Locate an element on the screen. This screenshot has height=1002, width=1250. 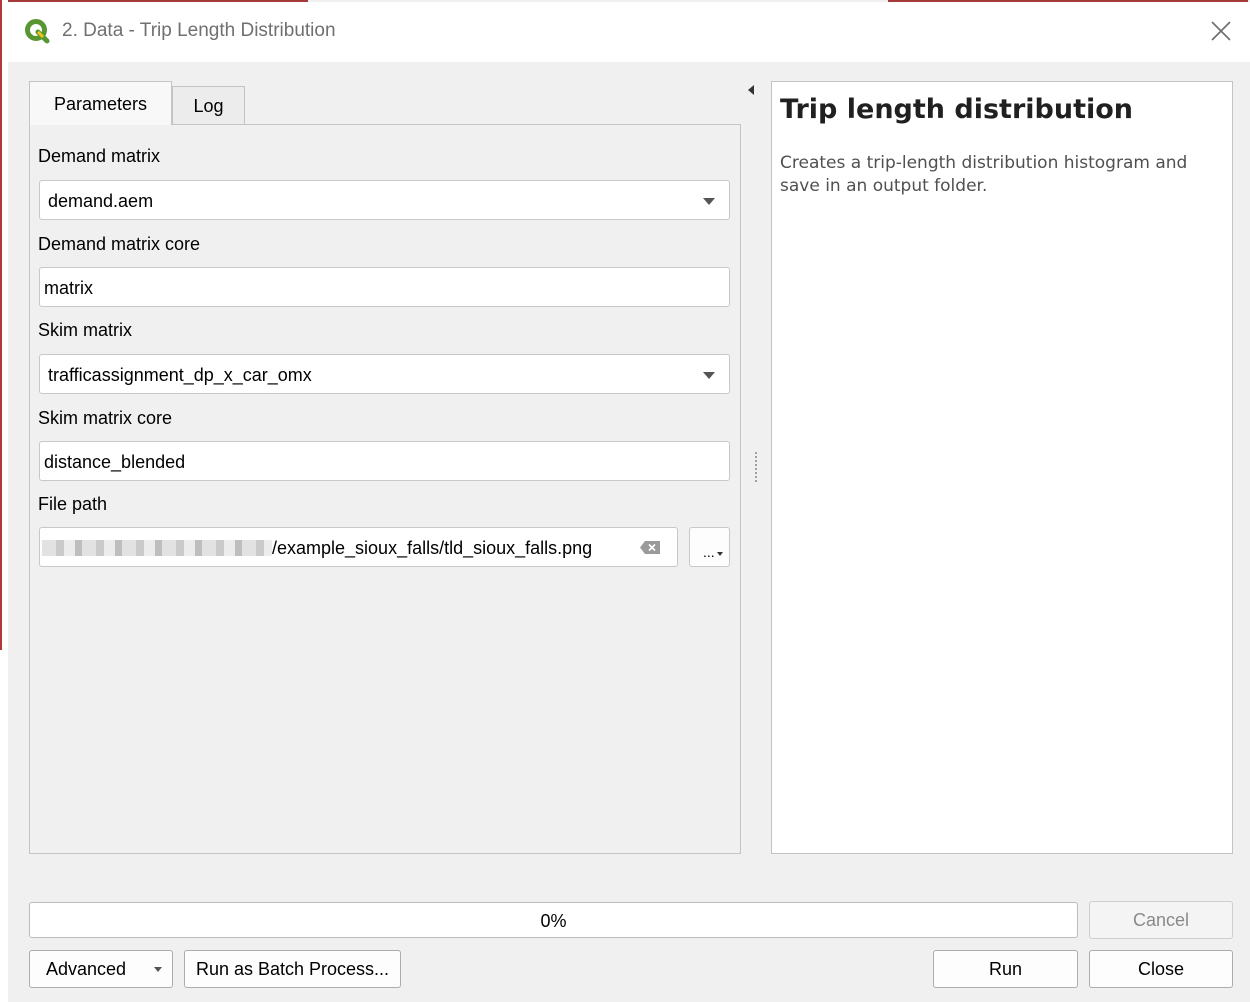
skim-matrix-combo: trafficassignment_dp_x_car_omx is located at coordinates (384, 374).